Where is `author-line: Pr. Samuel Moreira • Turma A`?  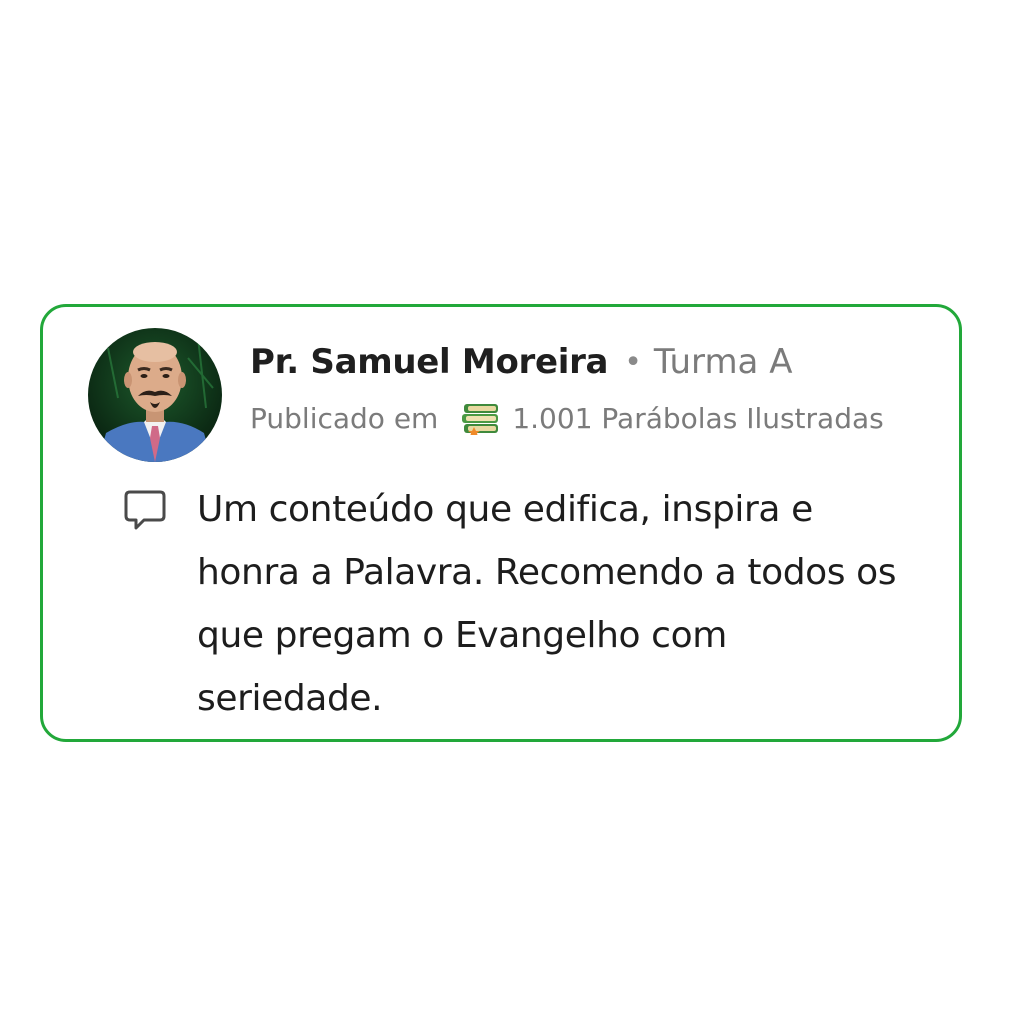
author-line: Pr. Samuel Moreira • Turma A is located at coordinates (521, 362).